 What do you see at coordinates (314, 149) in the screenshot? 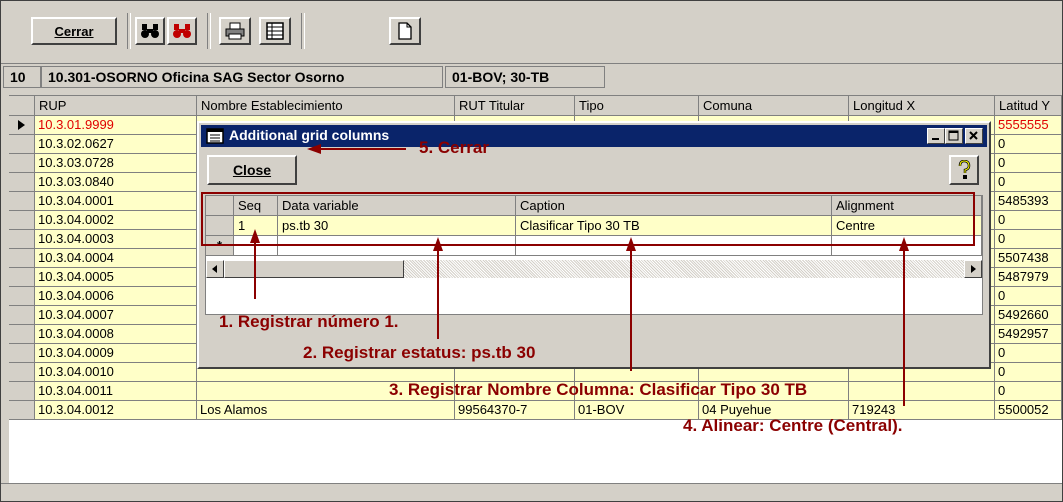
I see `arrow-5-head` at bounding box center [314, 149].